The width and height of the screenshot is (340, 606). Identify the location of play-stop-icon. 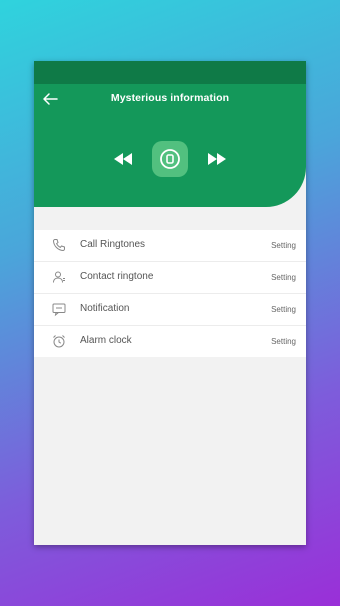
(170, 159).